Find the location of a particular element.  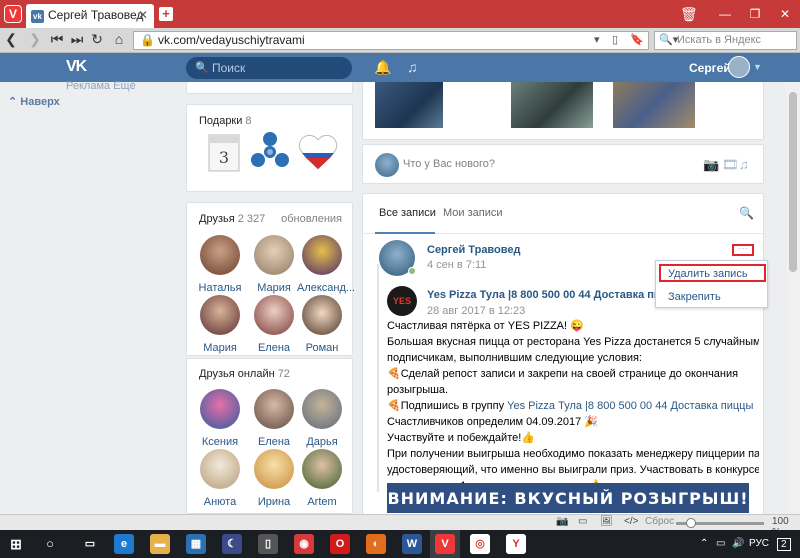

online-friend-item: Елена is located at coordinates (274, 418).